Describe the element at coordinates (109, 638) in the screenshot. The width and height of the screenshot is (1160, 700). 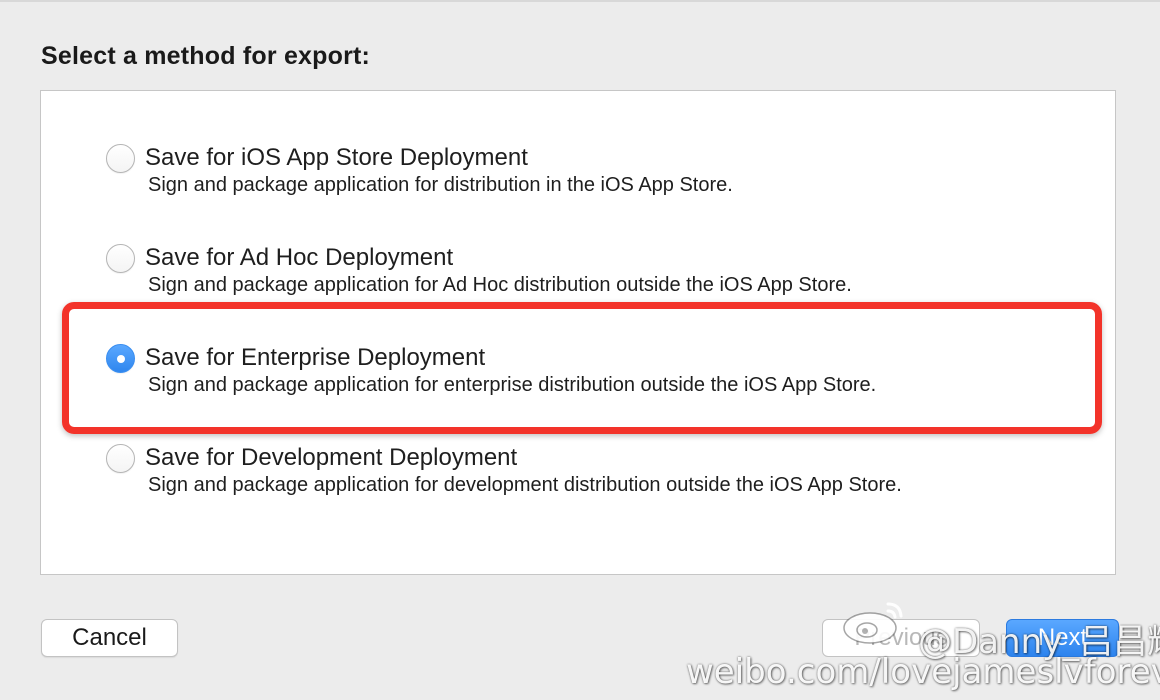
I see `cancel-button: Cancel` at that location.